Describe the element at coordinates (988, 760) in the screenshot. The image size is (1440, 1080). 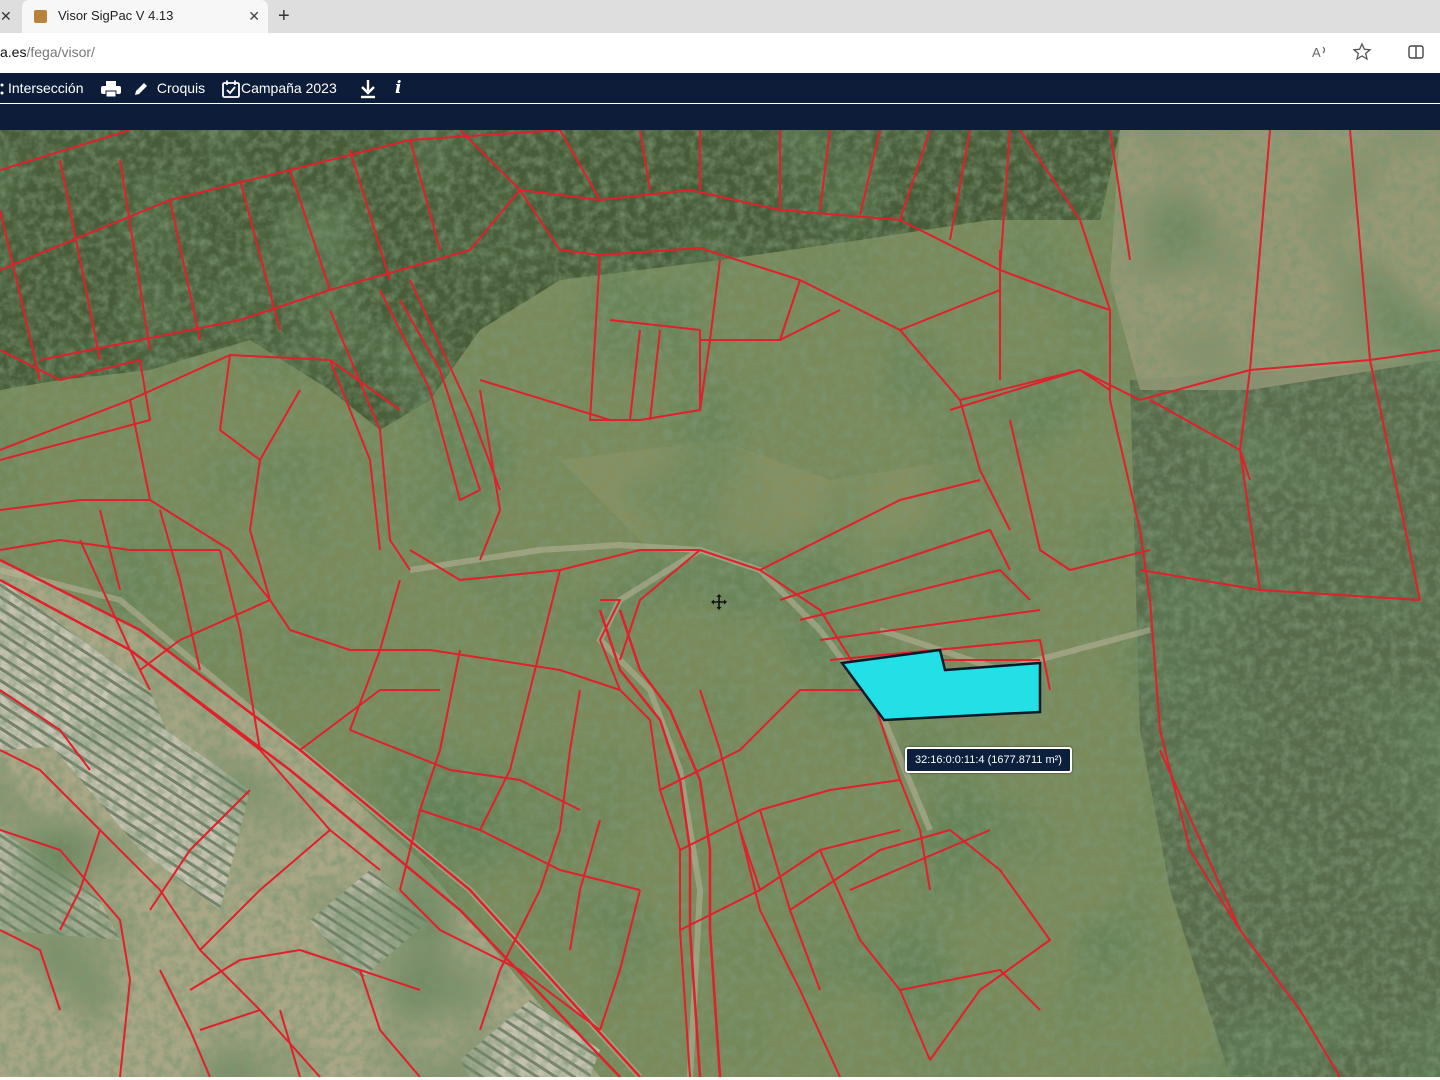
I see `parcel-tooltip: 32:16:0:0:11:4 (1677.8711 m²)` at that location.